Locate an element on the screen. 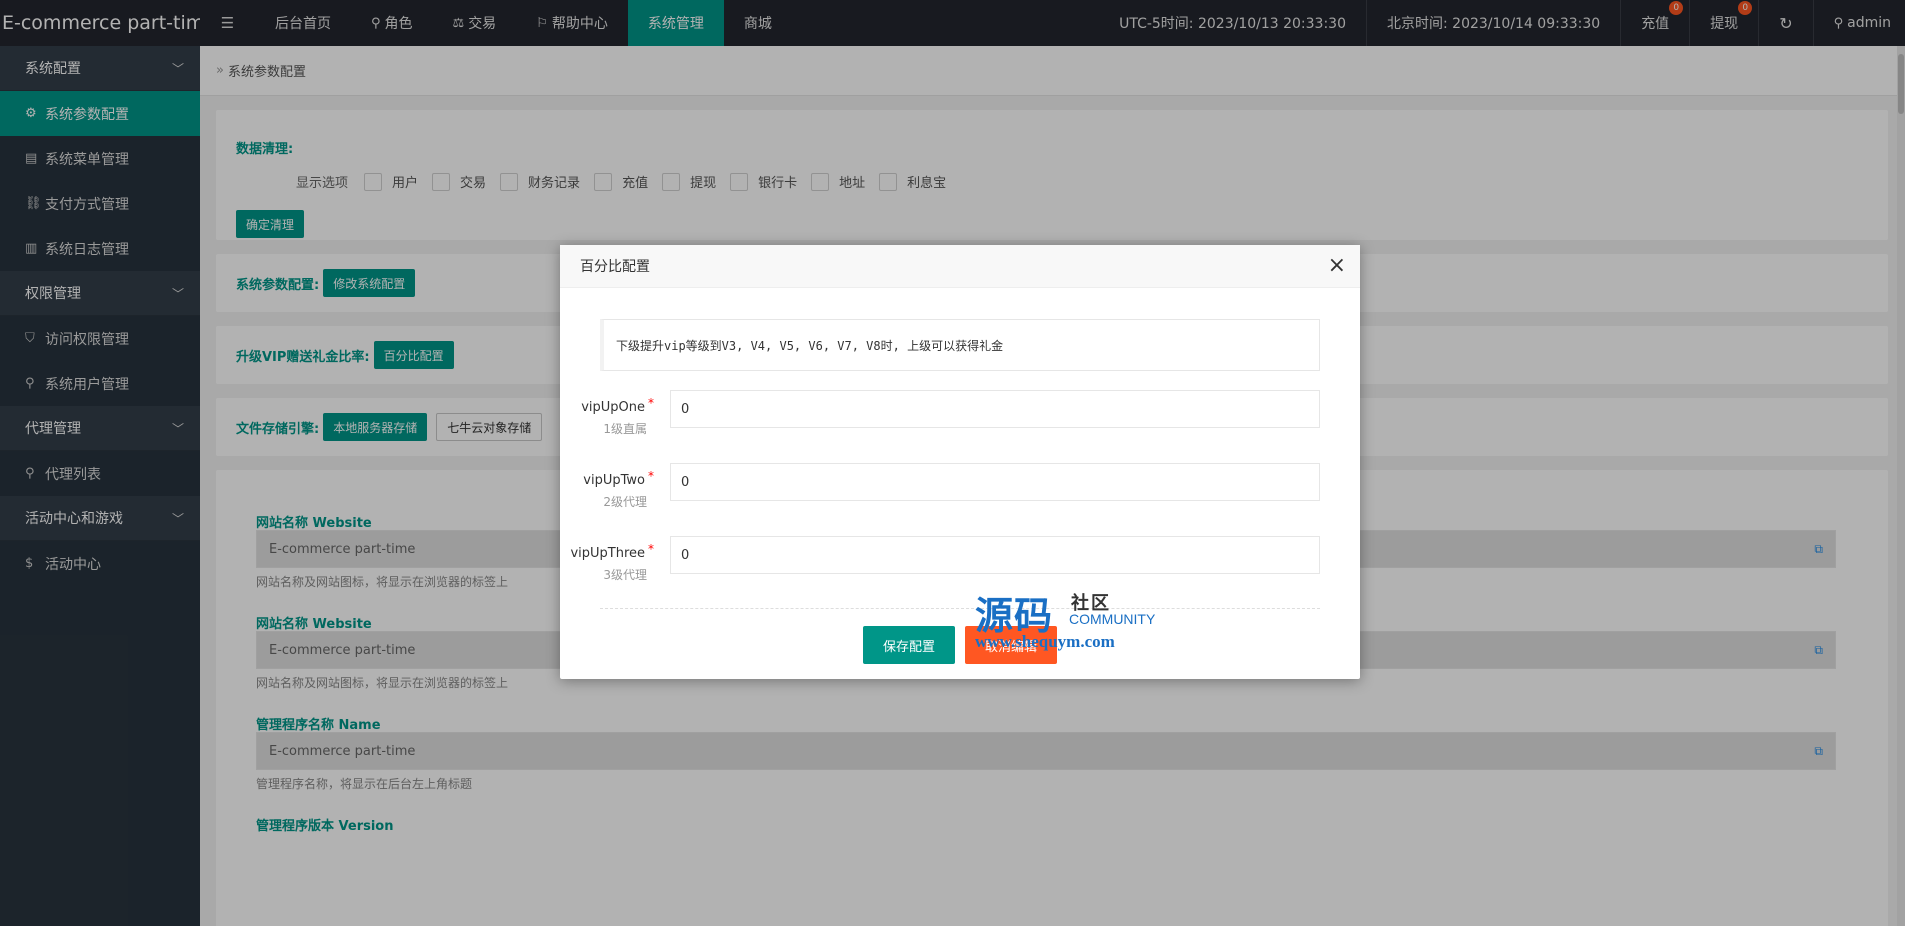 The width and height of the screenshot is (1905, 926). vip-up-two-sub: 2级代理 is located at coordinates (625, 502).